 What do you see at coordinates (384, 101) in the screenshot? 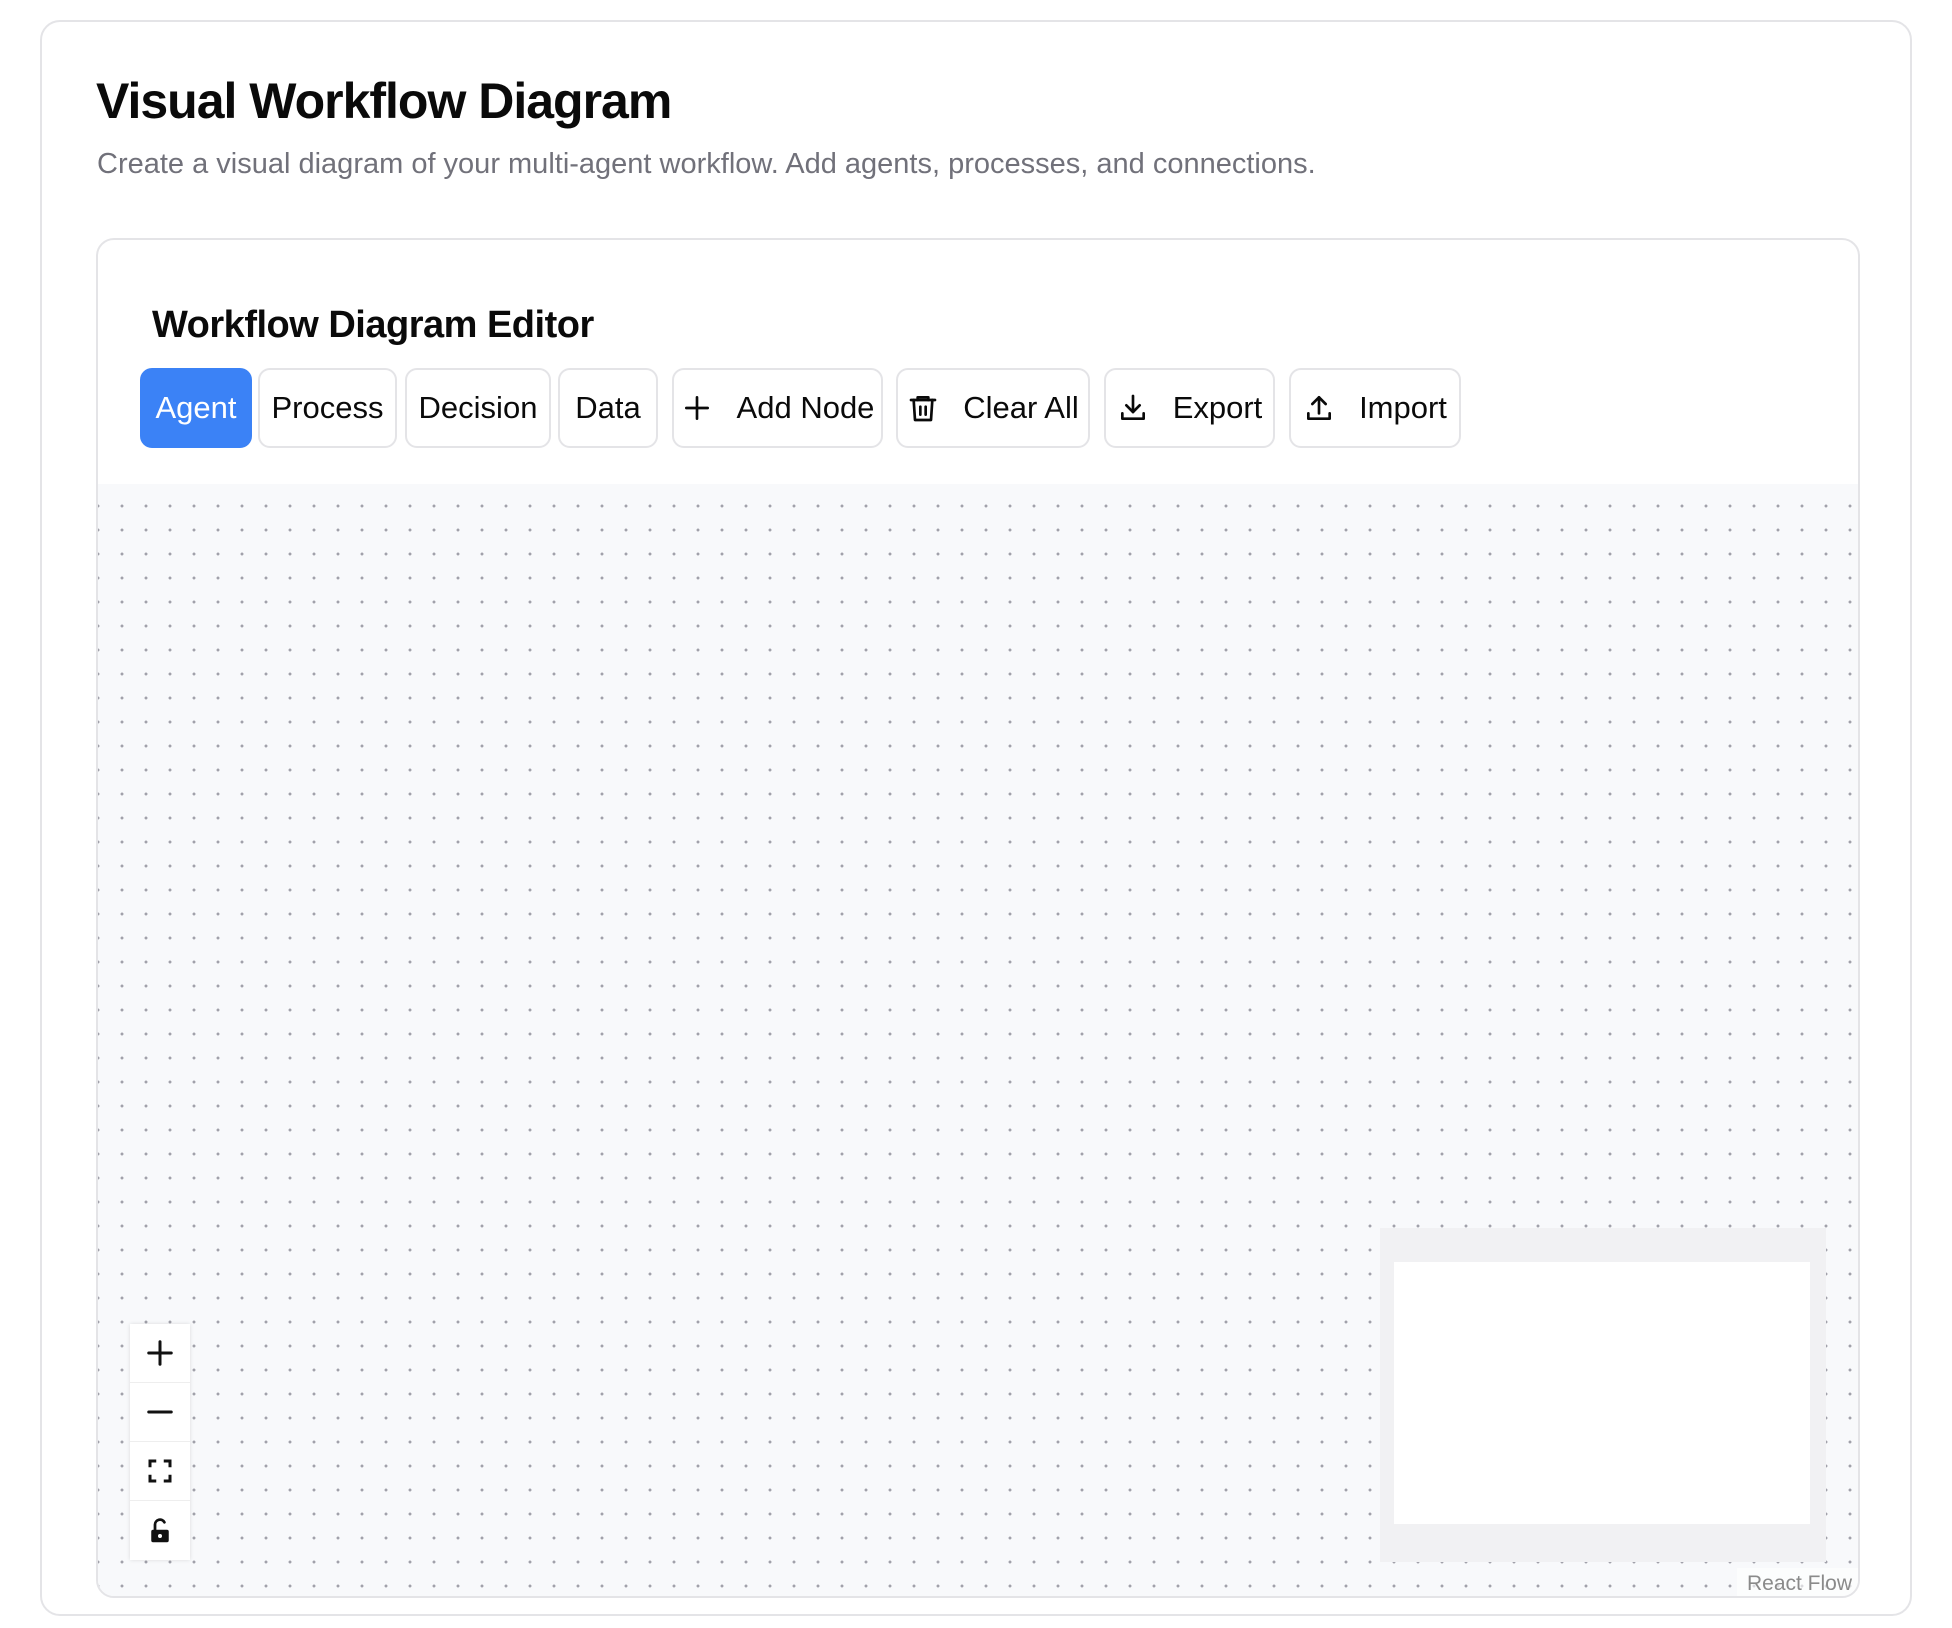
I see `page-title: Visual Workflow Diagram` at bounding box center [384, 101].